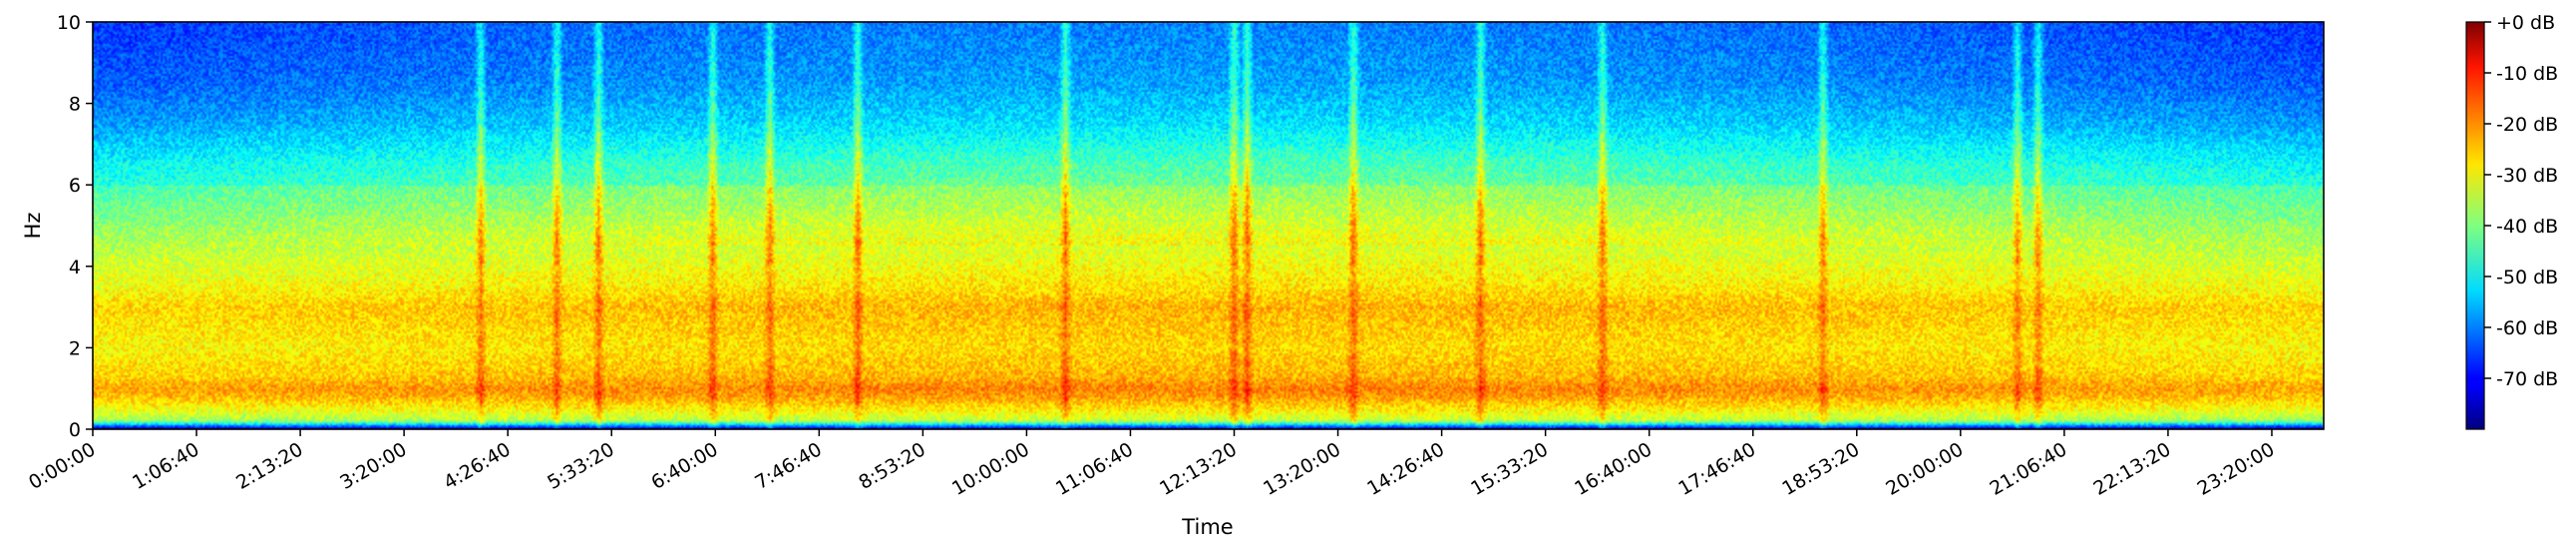 Image resolution: width=2576 pixels, height=551 pixels. What do you see at coordinates (2236, 469) in the screenshot?
I see `x-tick-label: 23:20:00` at bounding box center [2236, 469].